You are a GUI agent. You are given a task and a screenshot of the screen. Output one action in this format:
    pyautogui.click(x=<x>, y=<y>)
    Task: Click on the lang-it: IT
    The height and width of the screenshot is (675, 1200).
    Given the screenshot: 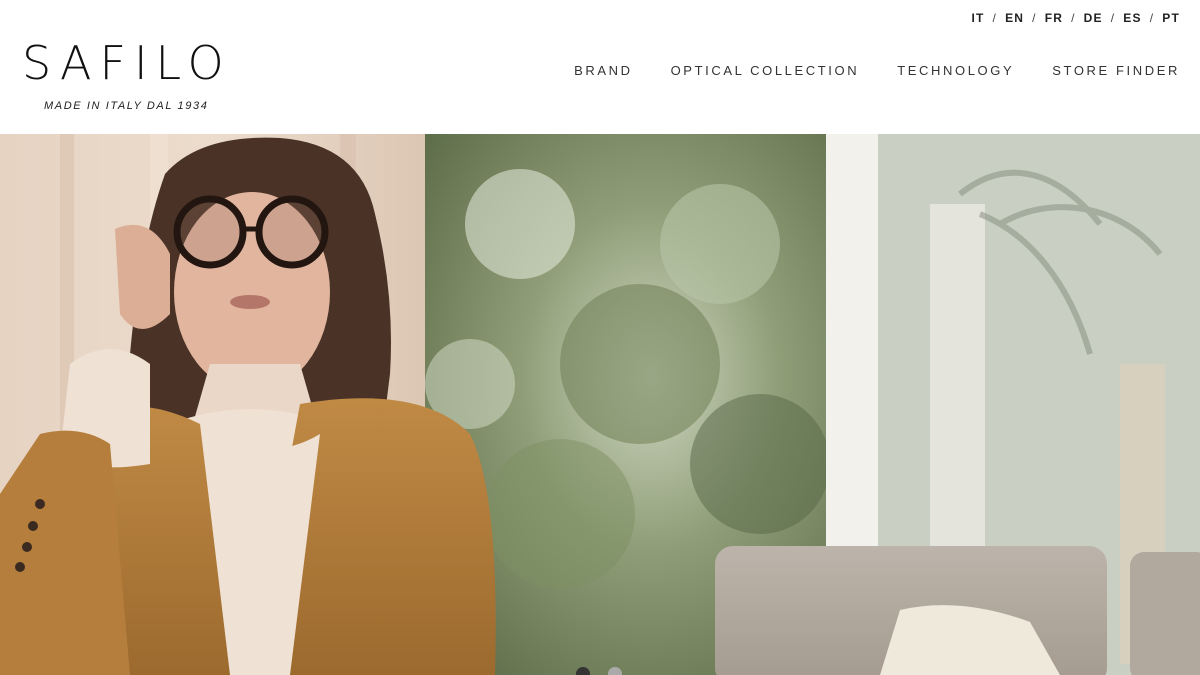 What is the action you would take?
    pyautogui.click(x=977, y=18)
    